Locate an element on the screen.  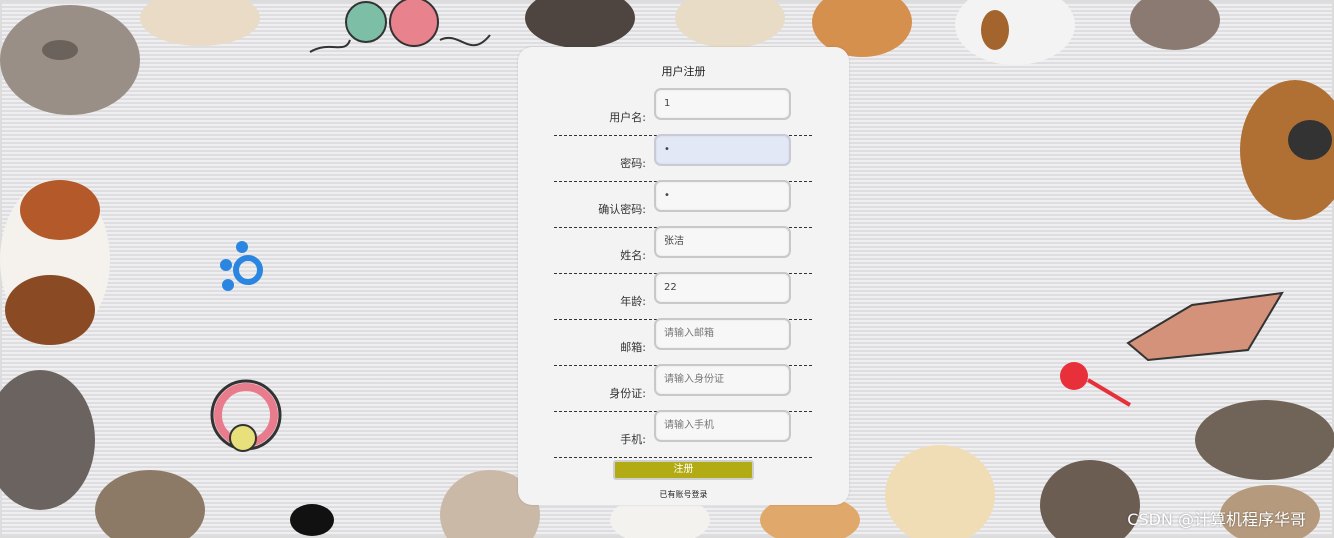
username-label: 用户名: is located at coordinates (627, 117).